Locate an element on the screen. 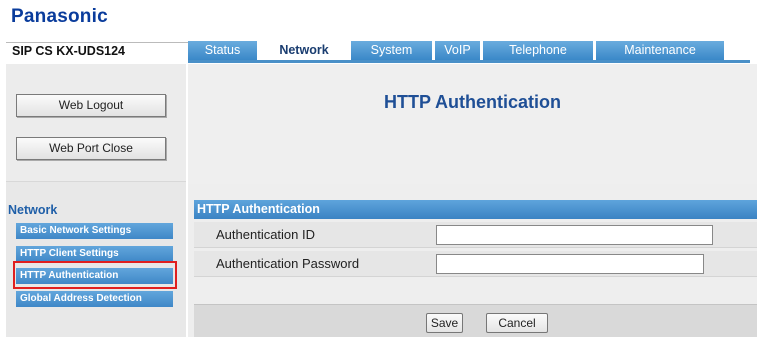 This screenshot has height=337, width=757. sidebar-item-global-address-detection: Global Address Detection is located at coordinates (94, 299).